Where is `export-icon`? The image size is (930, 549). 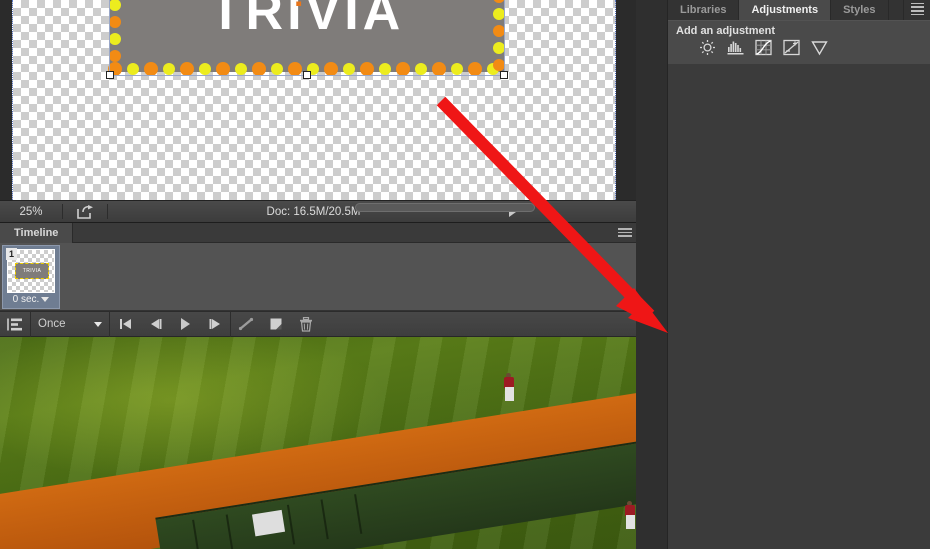
export-icon is located at coordinates (85, 211).